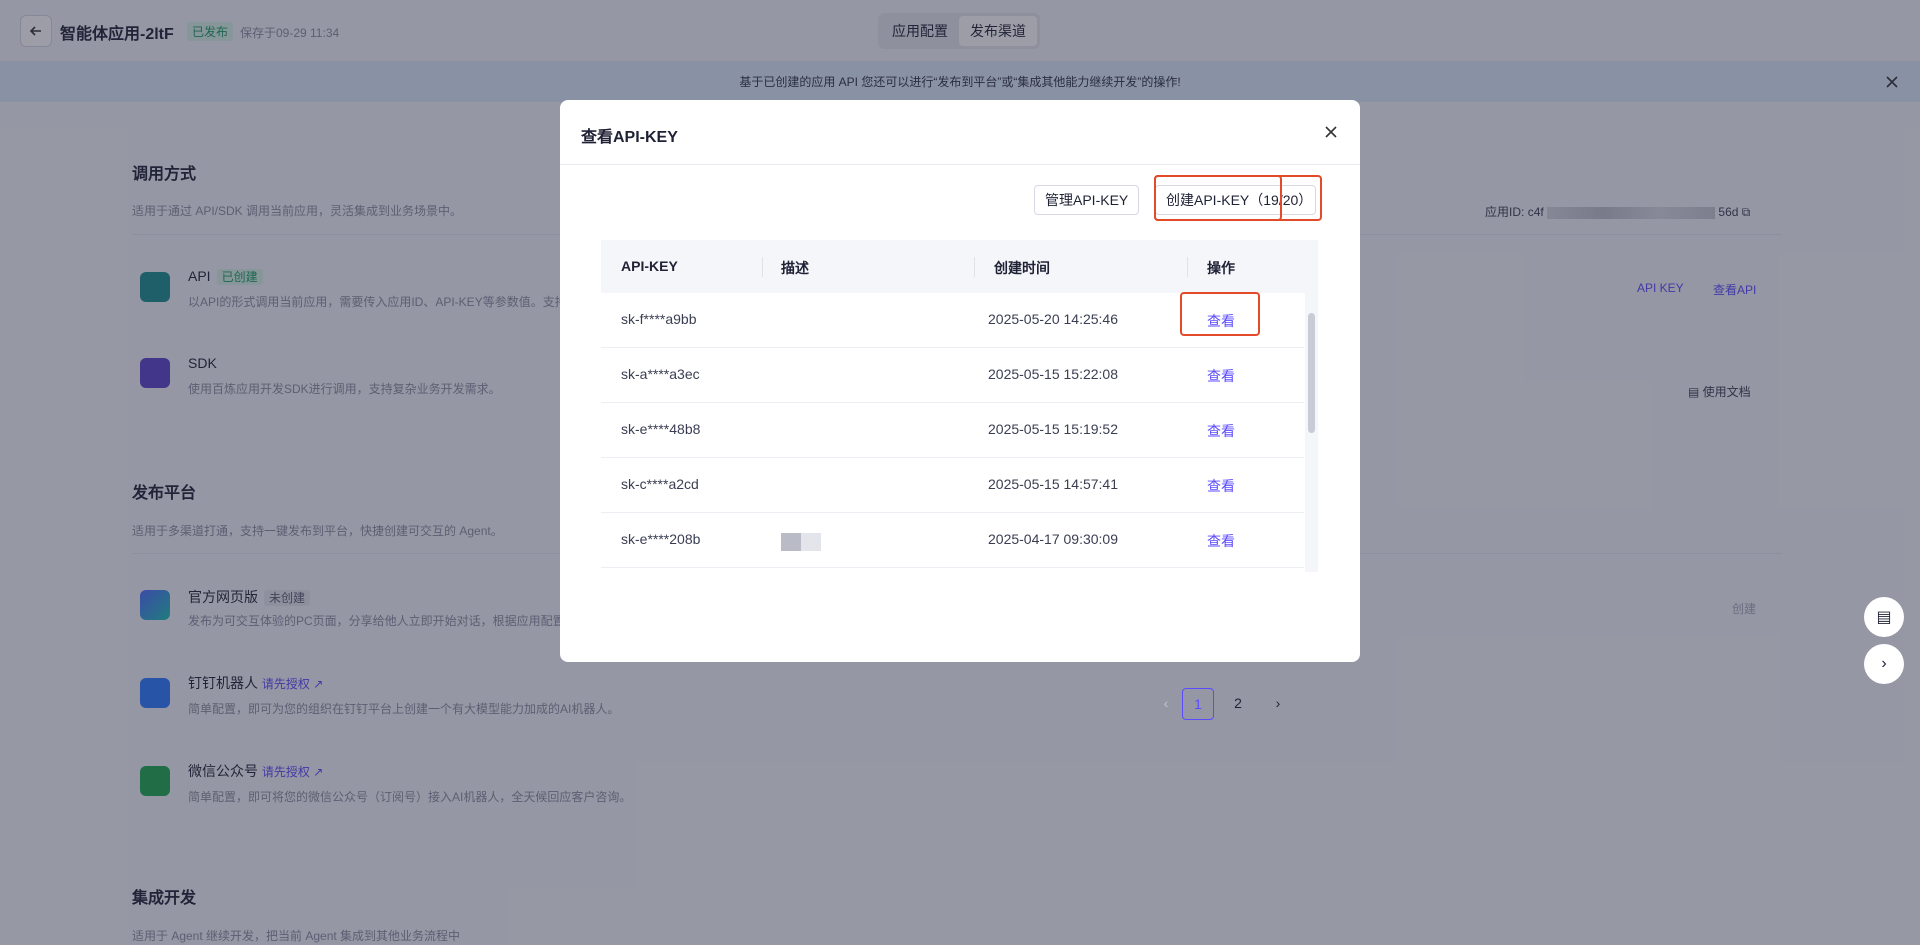  I want to click on table-row: sk-e****48b8 2025-05-15 15:19:52 查看, so click(952, 430).